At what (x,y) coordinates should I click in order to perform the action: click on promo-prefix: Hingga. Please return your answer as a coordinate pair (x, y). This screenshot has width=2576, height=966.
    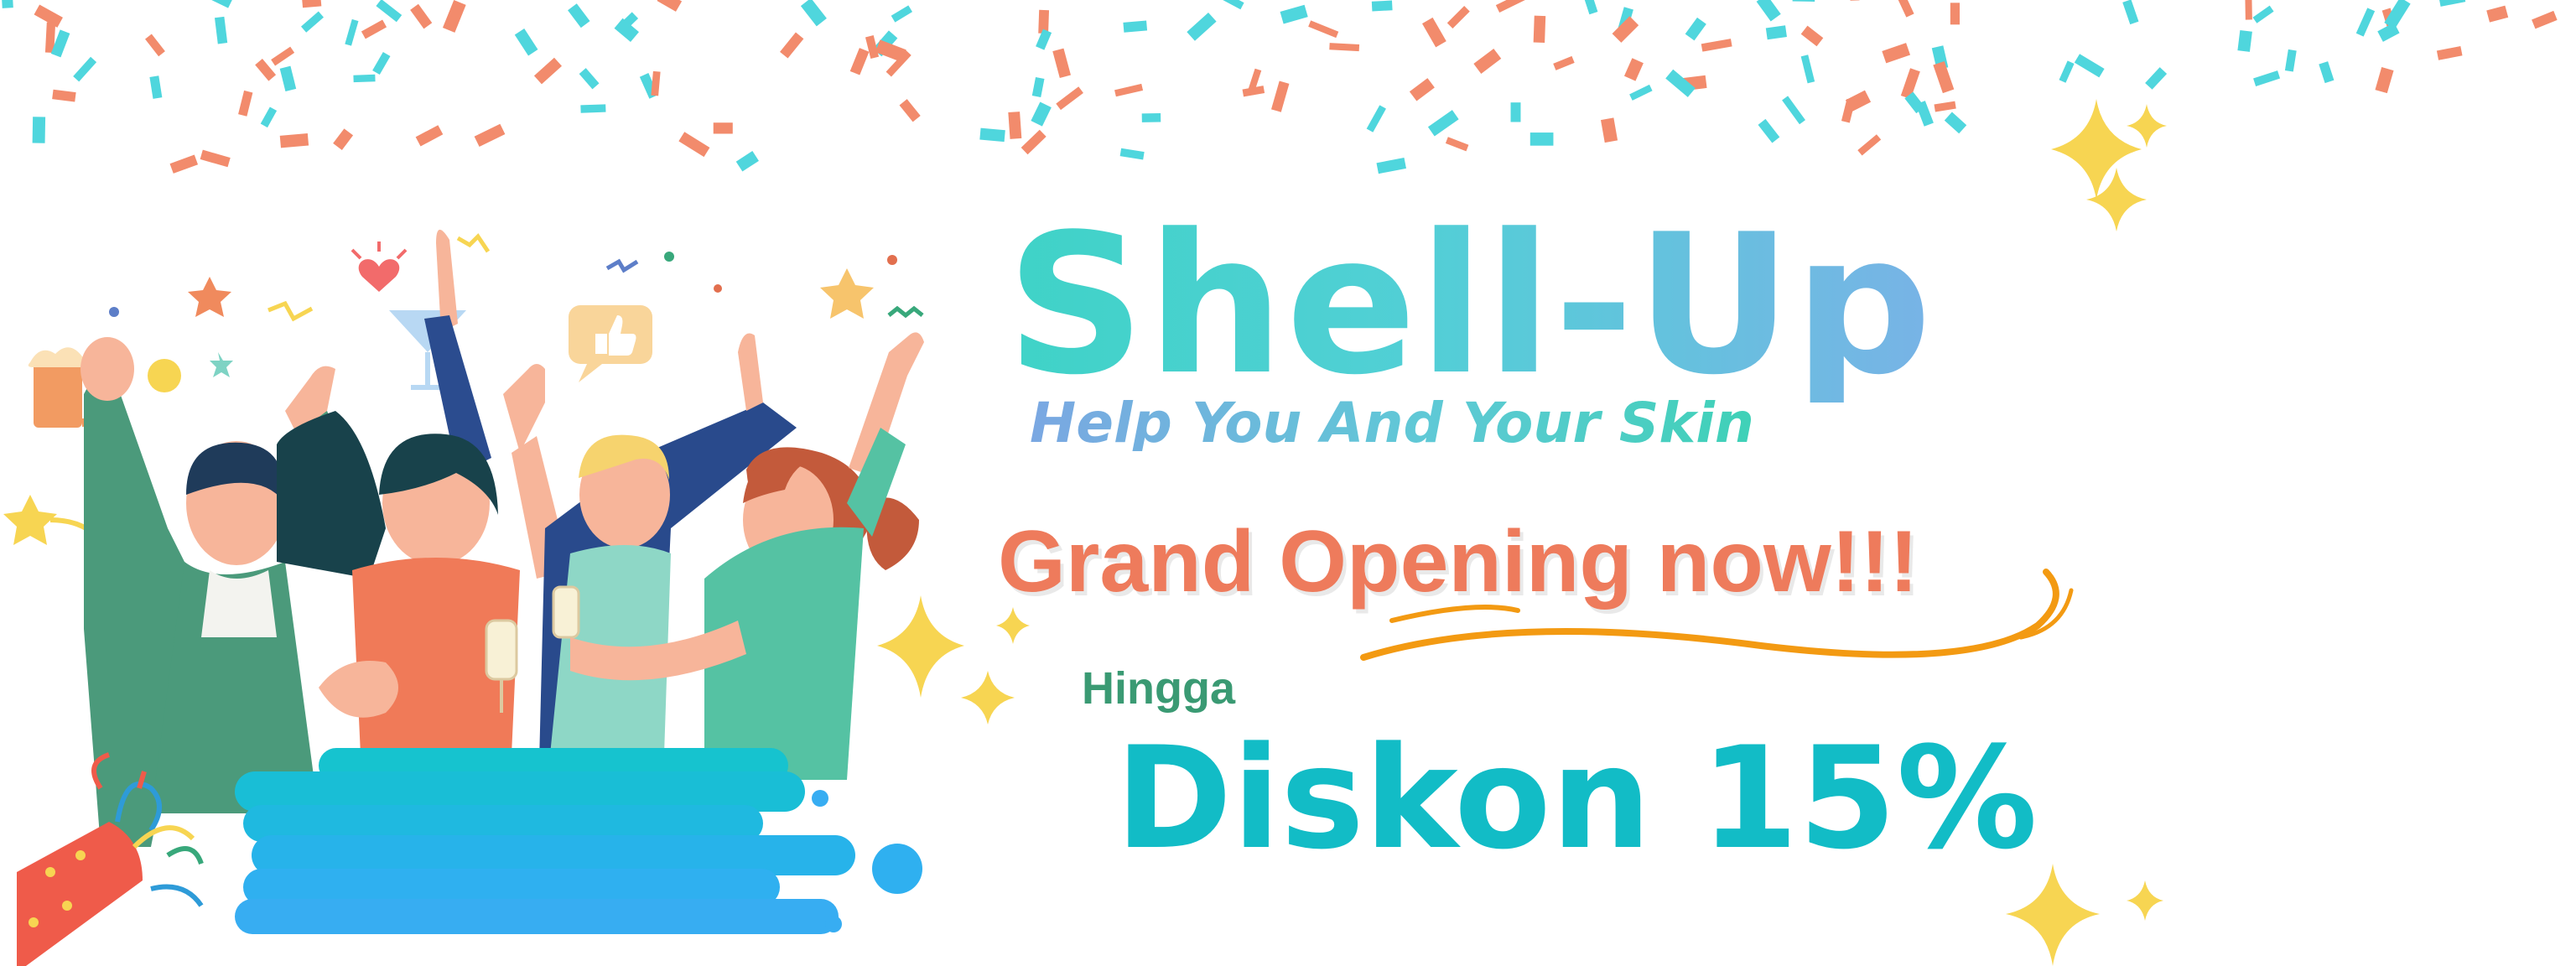
    Looking at the image, I should click on (1158, 688).